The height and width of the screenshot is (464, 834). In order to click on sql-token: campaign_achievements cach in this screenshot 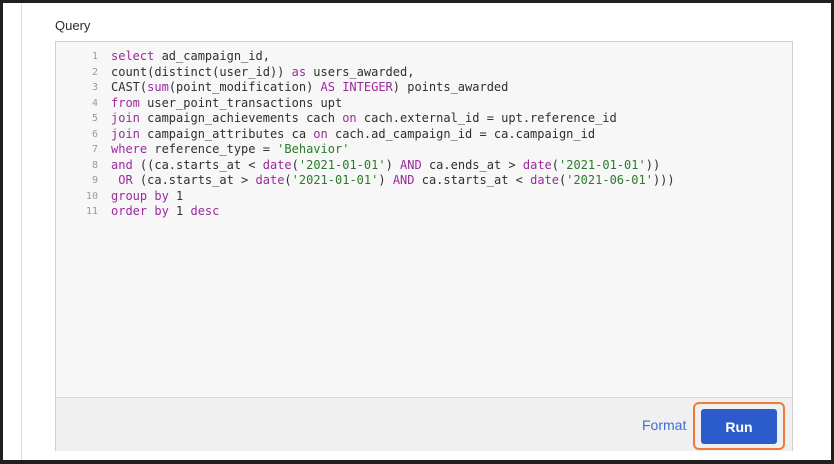, I will do `click(241, 118)`.